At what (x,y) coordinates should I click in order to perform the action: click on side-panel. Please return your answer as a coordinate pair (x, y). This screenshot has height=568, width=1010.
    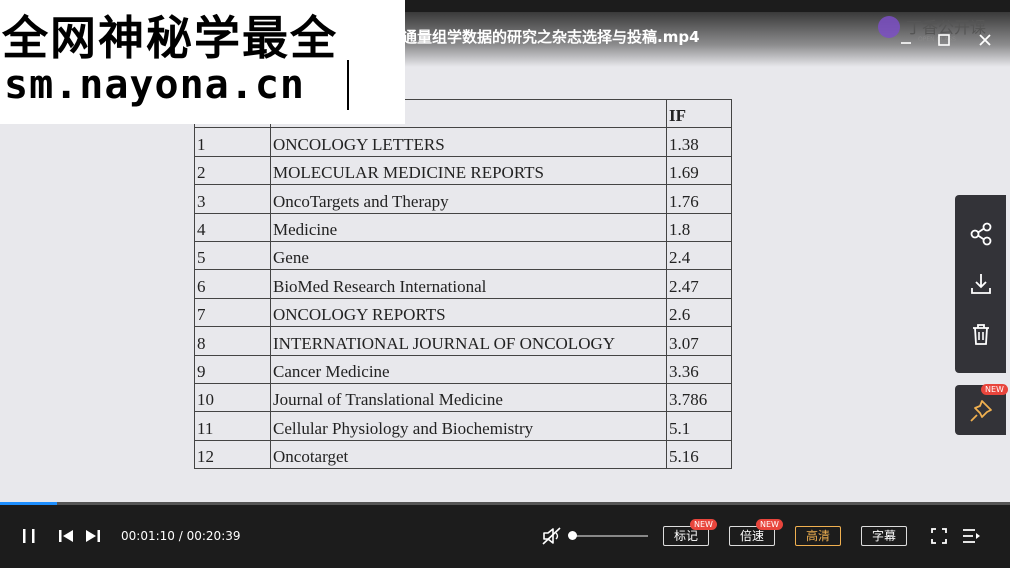
    Looking at the image, I should click on (980, 284).